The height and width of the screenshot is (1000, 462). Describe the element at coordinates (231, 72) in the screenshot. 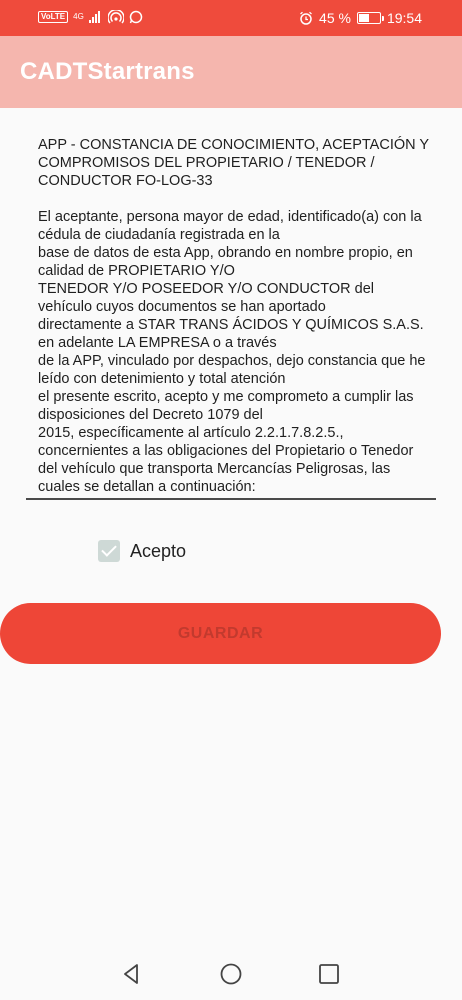

I see `app-bar: CADTStartrans` at that location.